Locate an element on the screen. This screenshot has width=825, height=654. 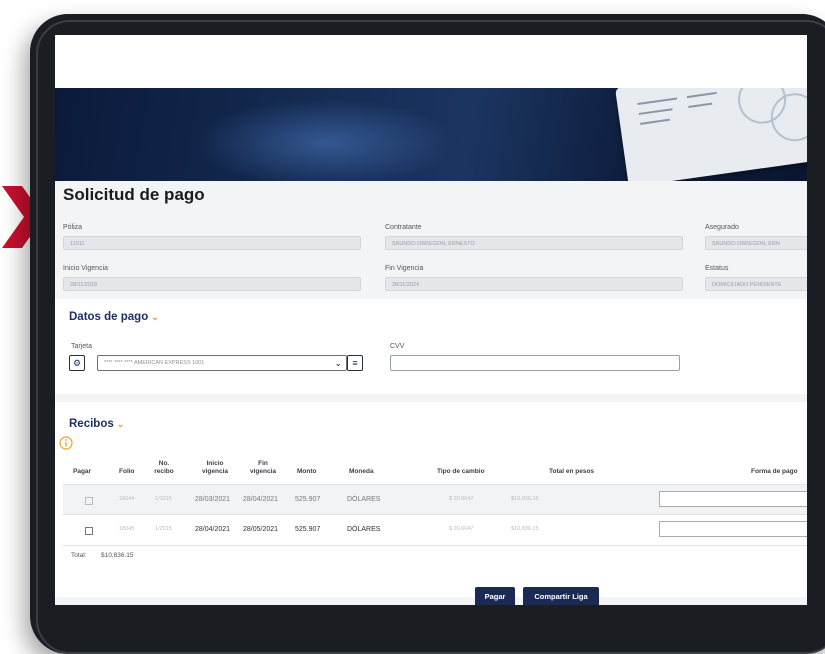
recibos-title: Recibos ⌄ is located at coordinates (96, 424).